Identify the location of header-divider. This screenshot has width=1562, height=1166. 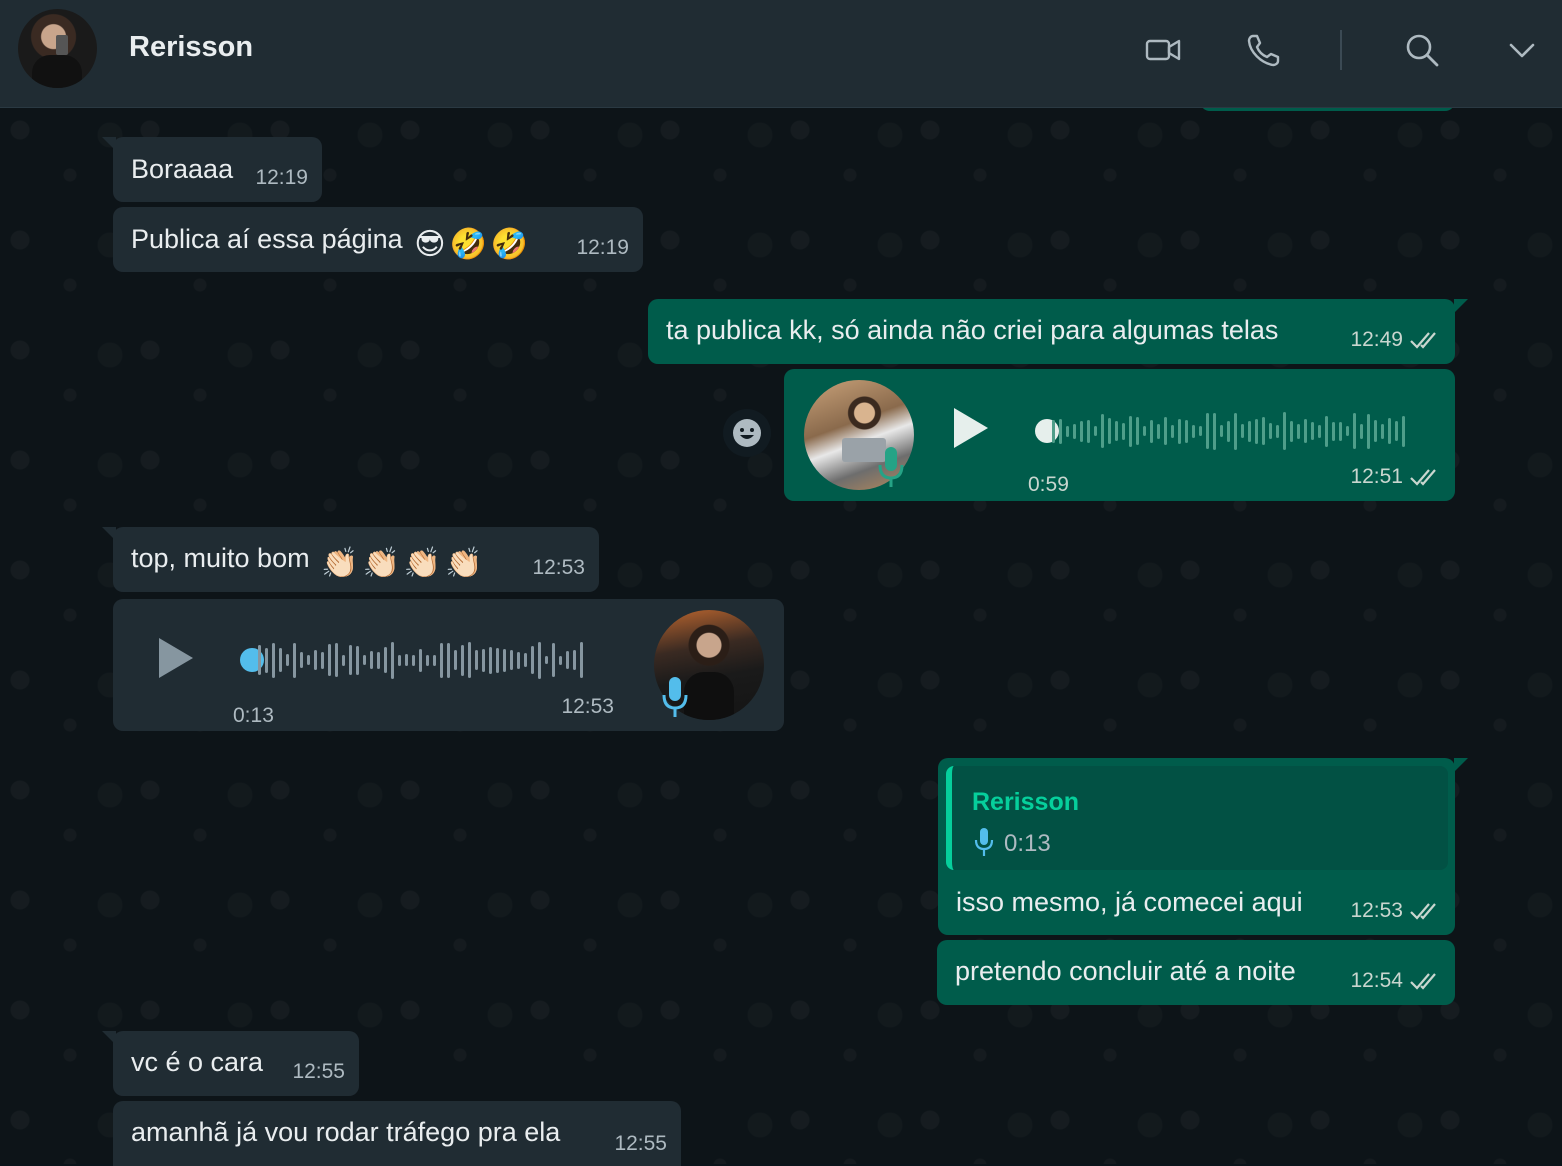
(1341, 50).